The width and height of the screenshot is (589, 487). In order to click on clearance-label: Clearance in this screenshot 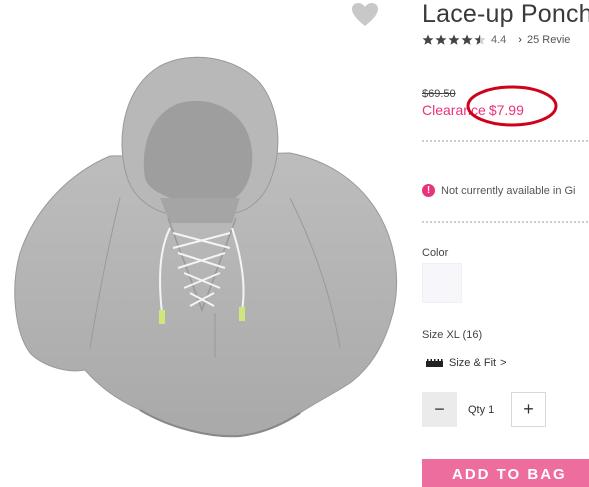, I will do `click(454, 110)`.